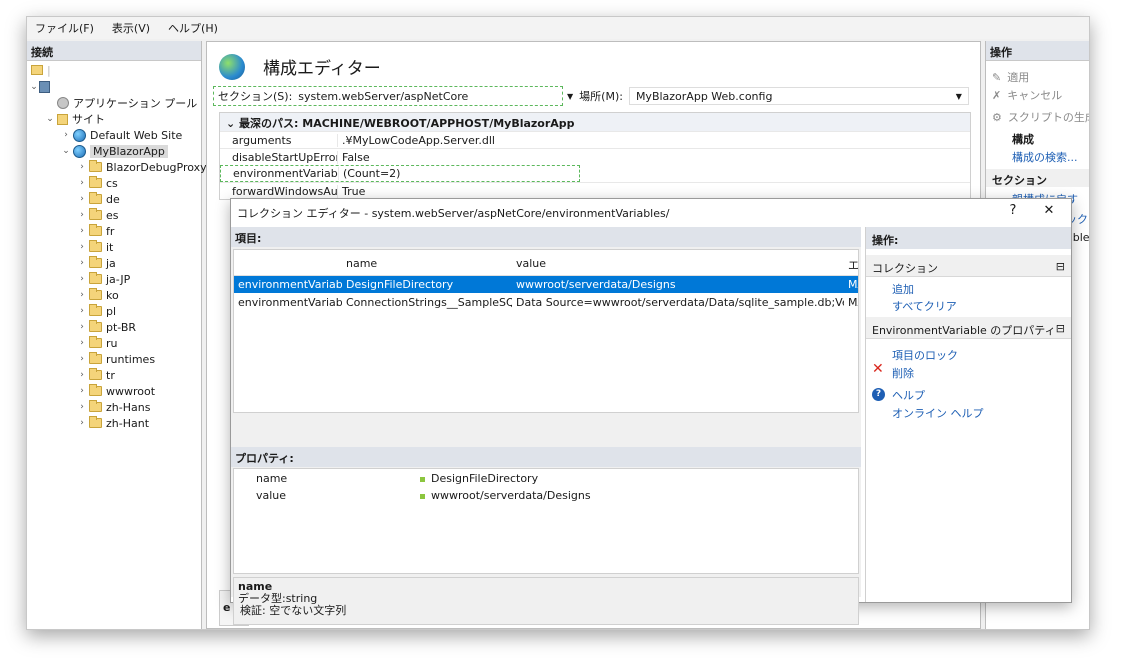 The image size is (1136, 669). Describe the element at coordinates (114, 51) in the screenshot. I see `connections-title: 接続` at that location.